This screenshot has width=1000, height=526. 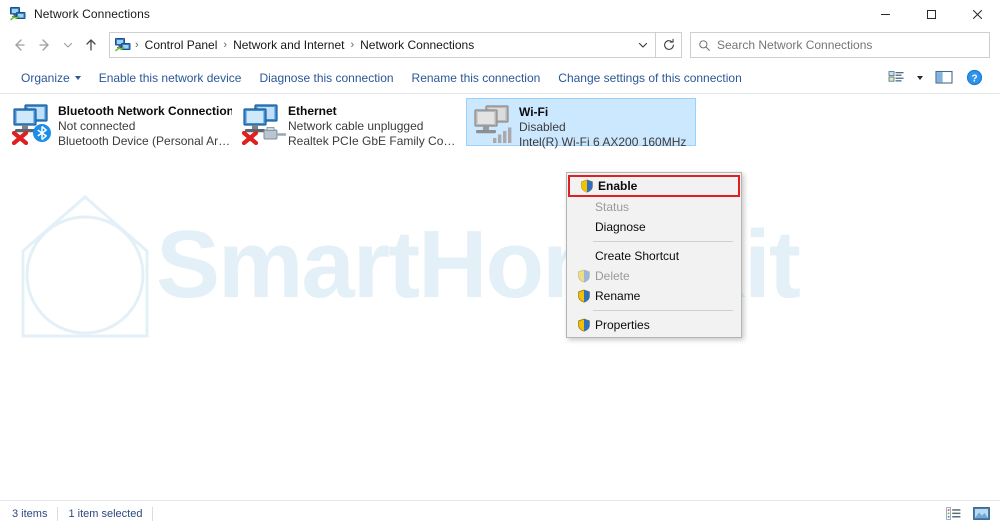 What do you see at coordinates (920, 78) in the screenshot?
I see `view-options-dropdown` at bounding box center [920, 78].